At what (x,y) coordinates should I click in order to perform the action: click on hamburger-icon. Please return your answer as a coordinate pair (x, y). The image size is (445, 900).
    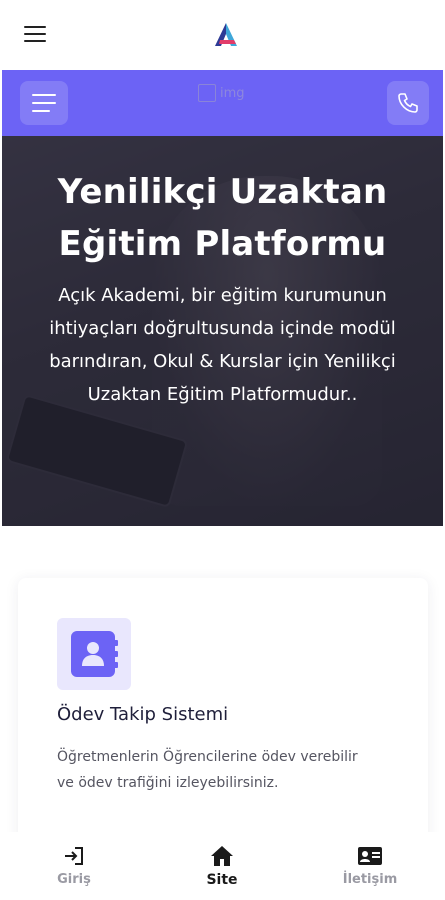
    Looking at the image, I should click on (35, 35).